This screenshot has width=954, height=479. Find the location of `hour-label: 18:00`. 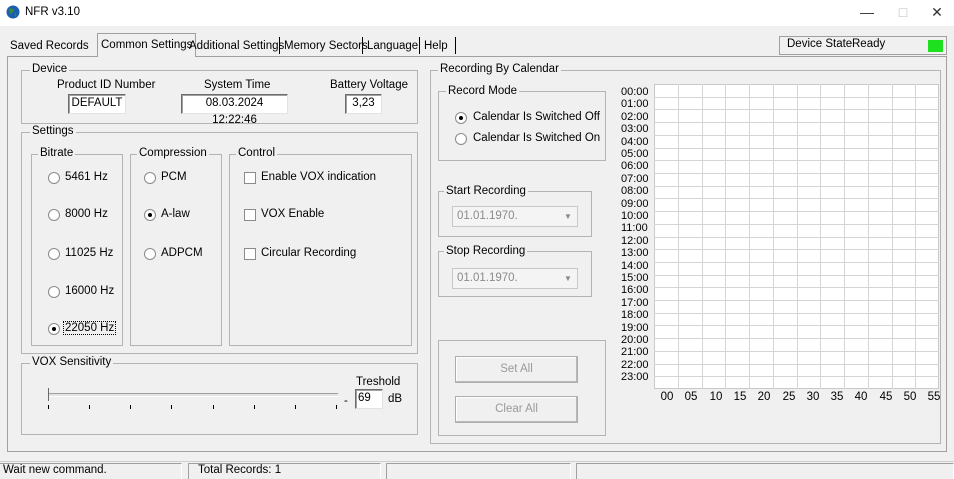

hour-label: 18:00 is located at coordinates (635, 315).